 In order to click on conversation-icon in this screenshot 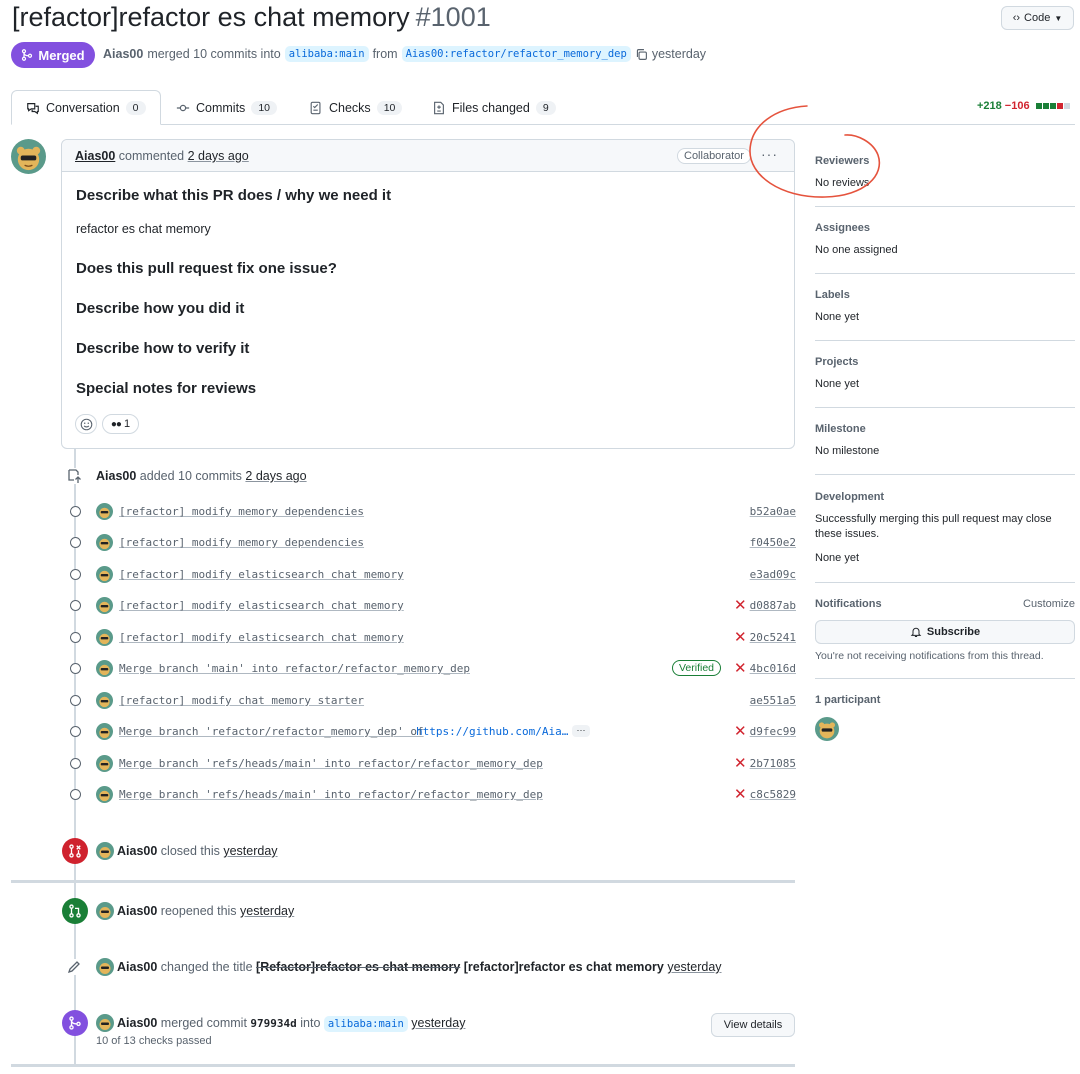, I will do `click(33, 108)`.